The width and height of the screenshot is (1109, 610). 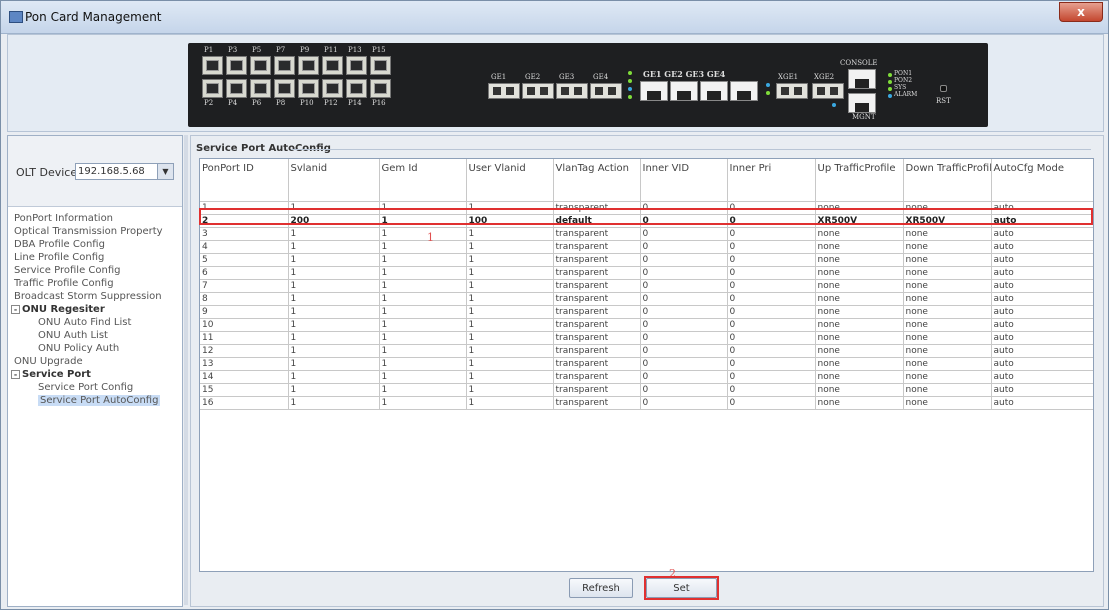 I want to click on table-row: 15 1 1 1 transparent 0 0 none none auto, so click(x=646, y=390).